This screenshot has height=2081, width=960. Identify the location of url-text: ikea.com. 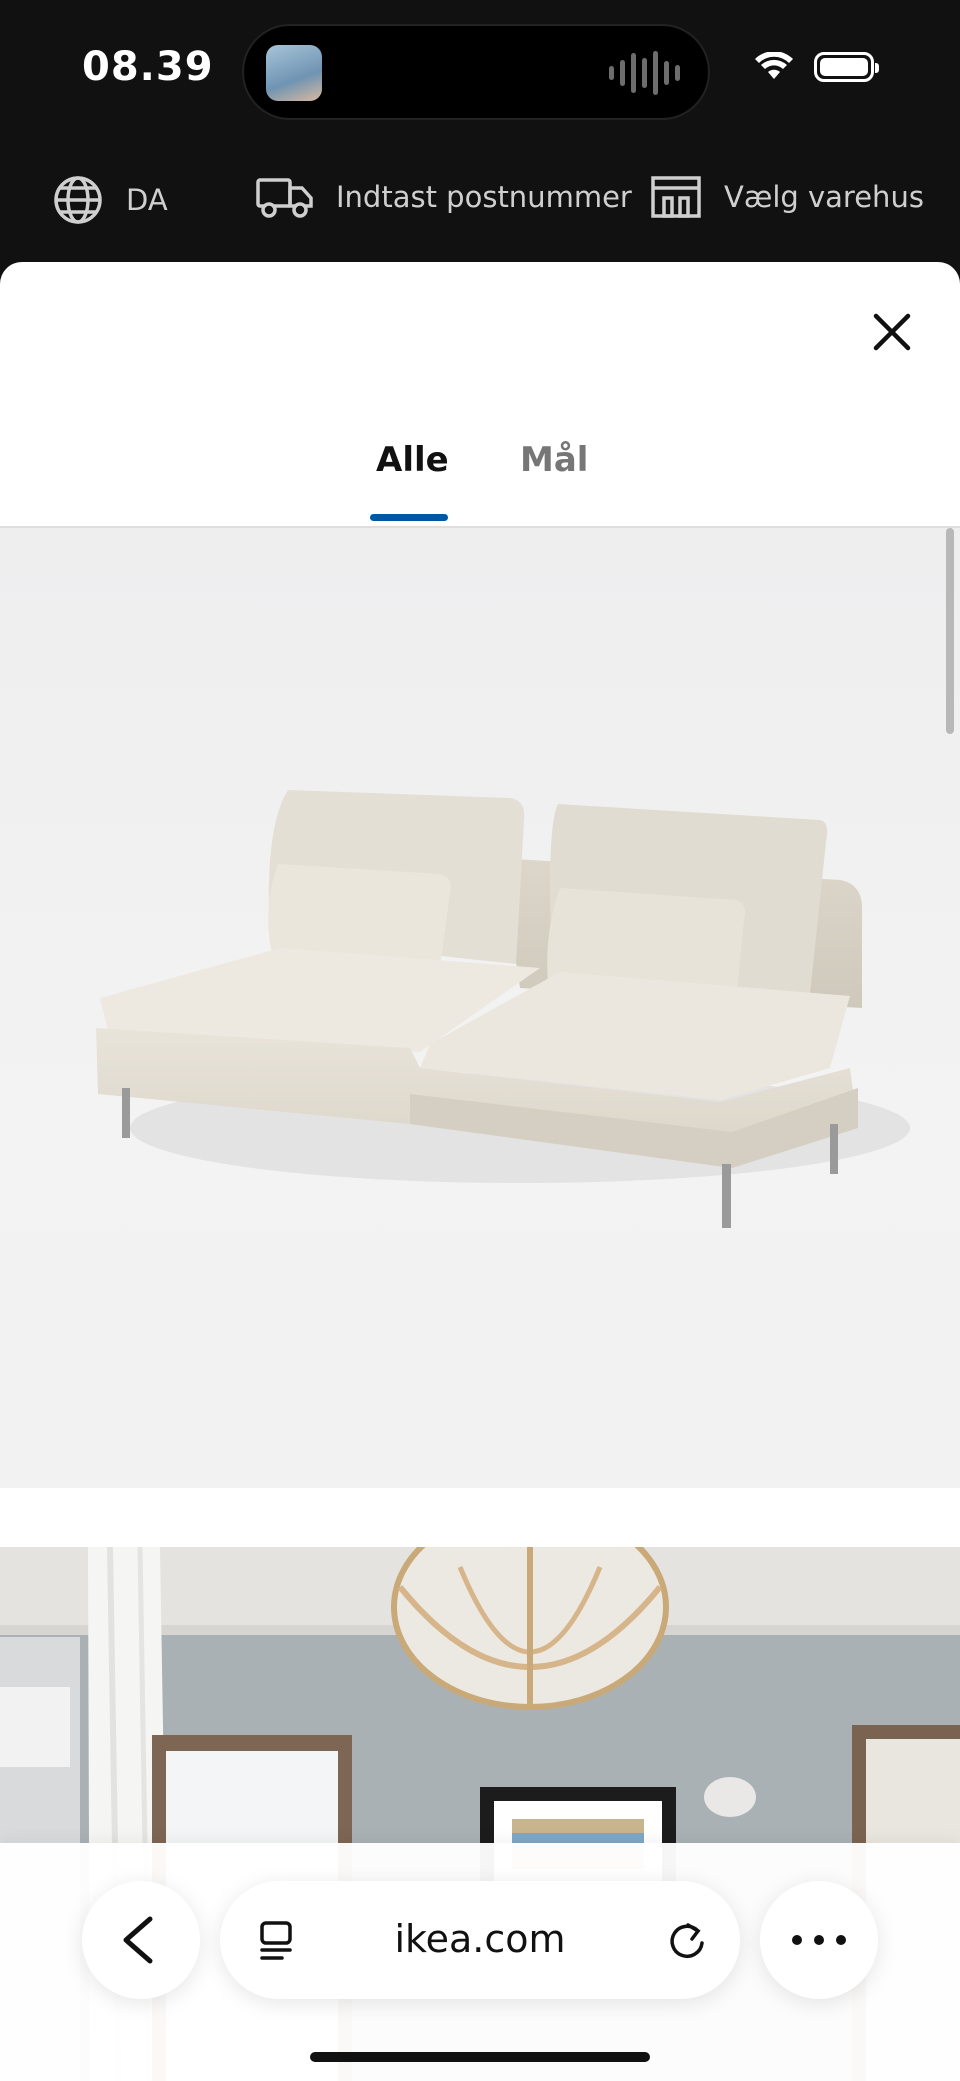
(480, 1939).